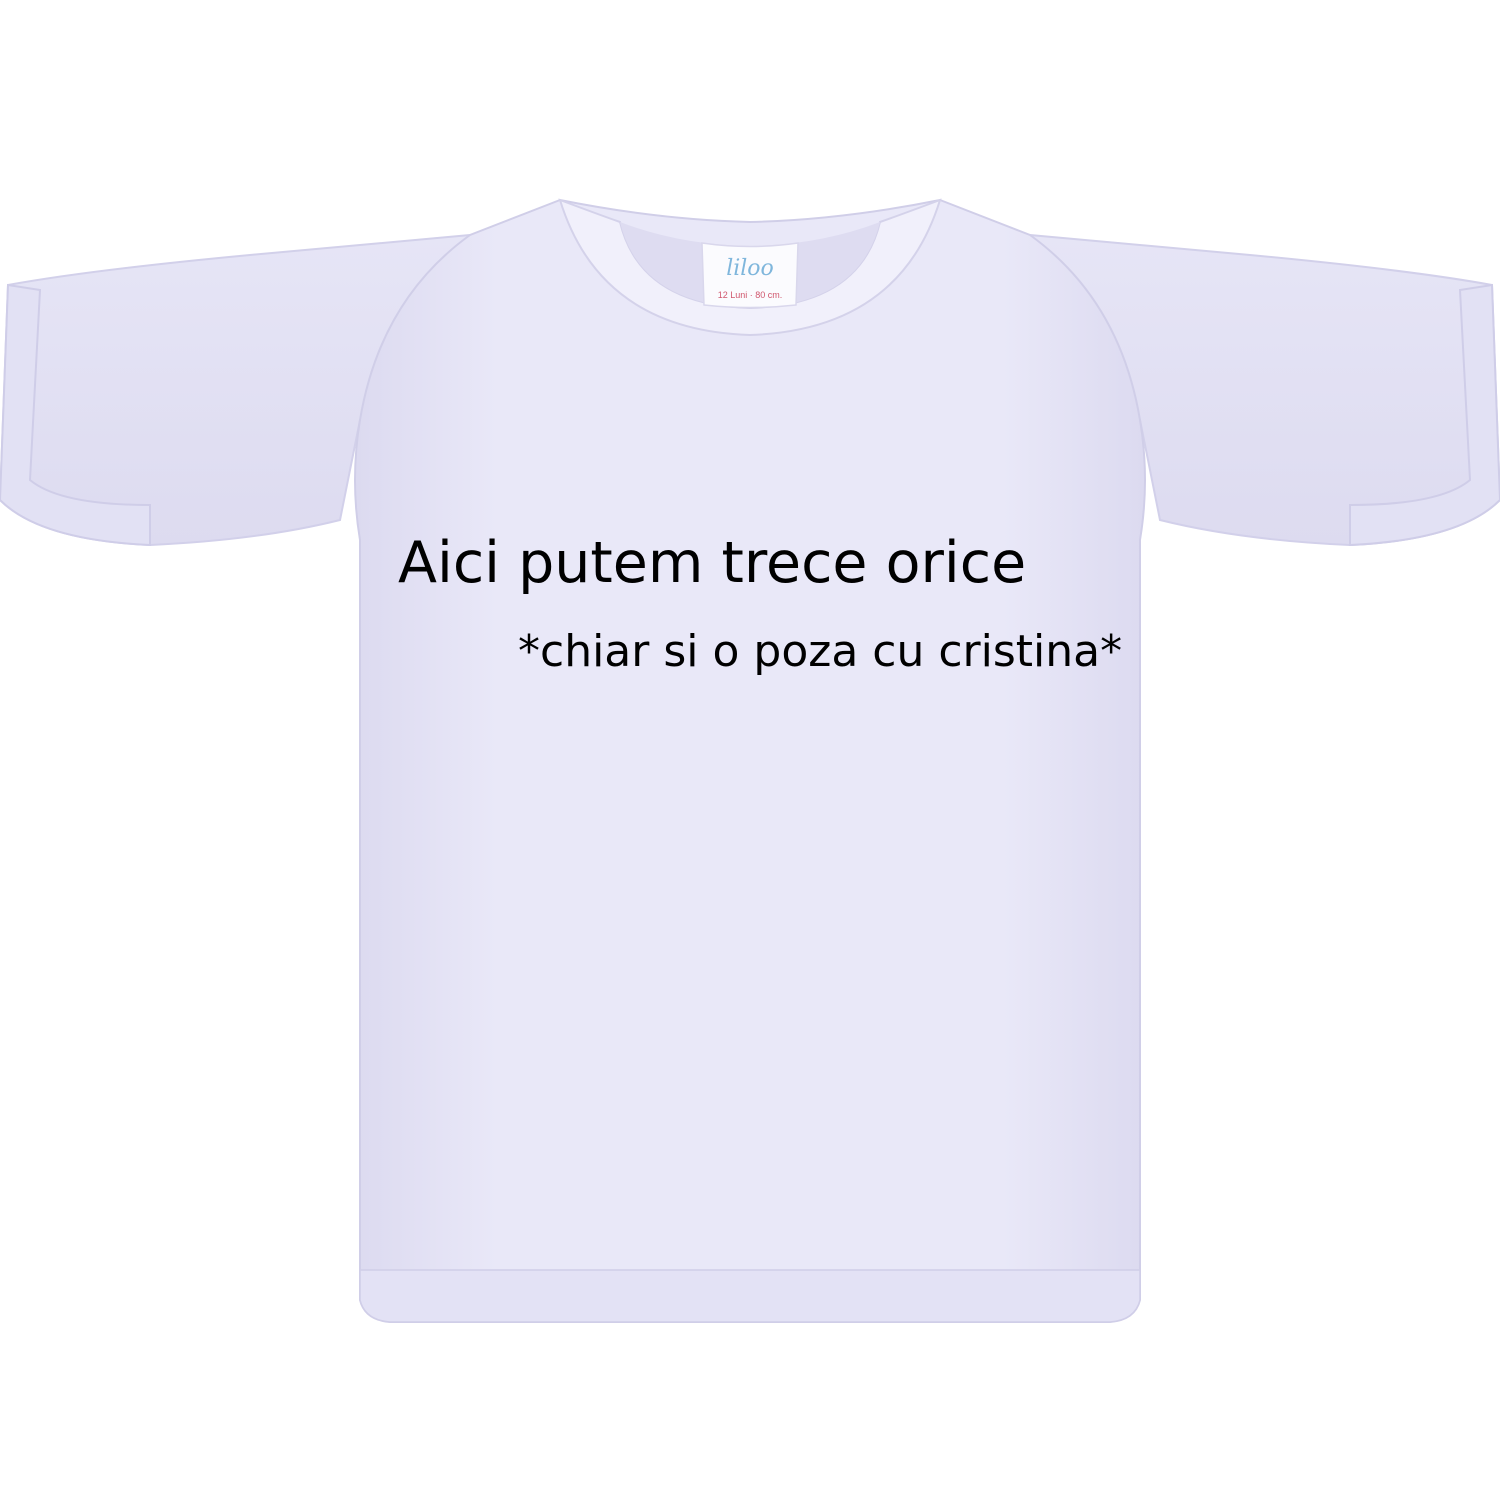 Image resolution: width=1500 pixels, height=1500 pixels. I want to click on print-sub-text: *chiar si o poza cu cristina*, so click(820, 651).